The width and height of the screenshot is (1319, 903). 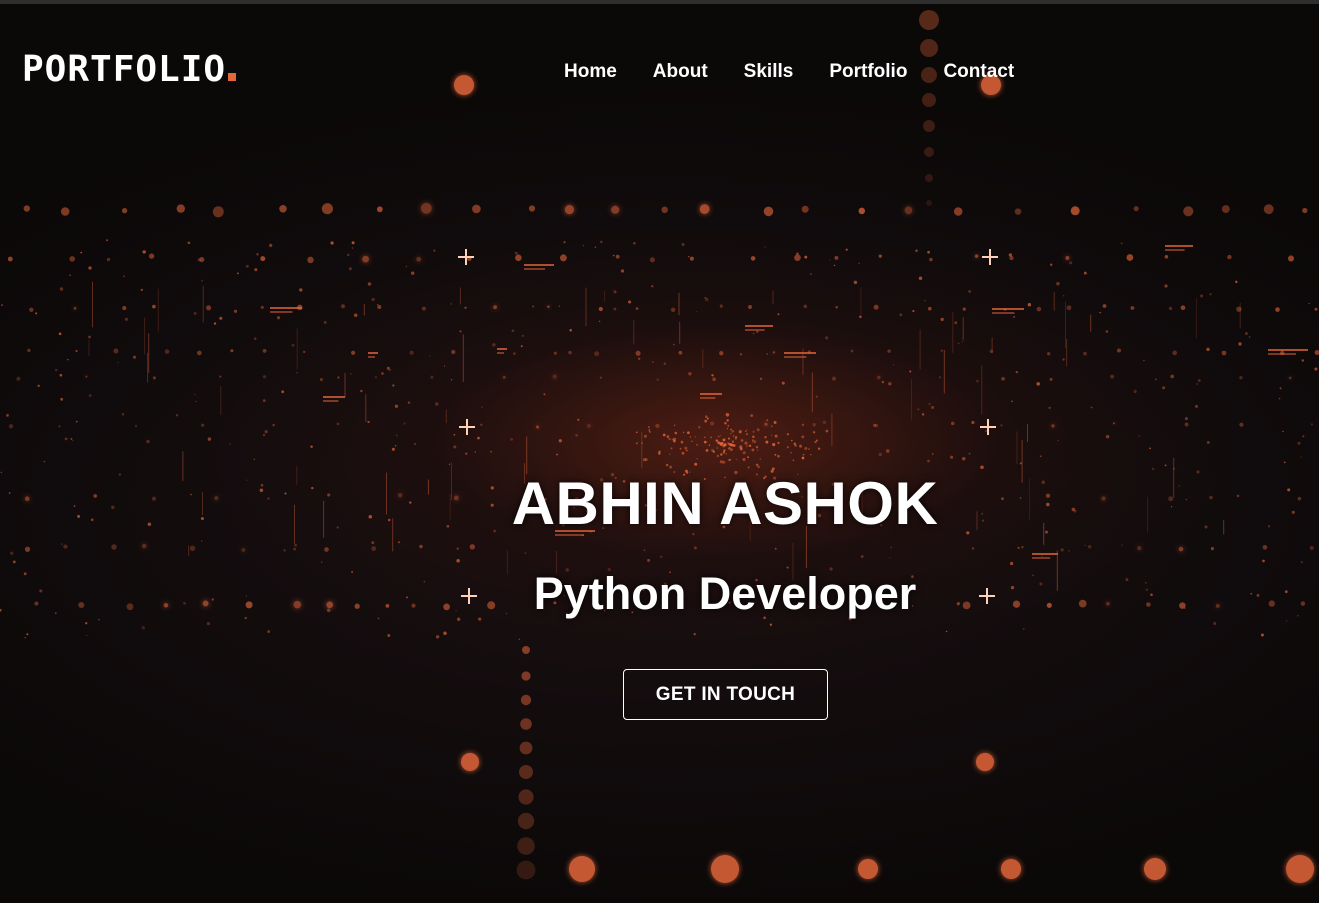 What do you see at coordinates (978, 72) in the screenshot?
I see `nav-link-contact: Contact` at bounding box center [978, 72].